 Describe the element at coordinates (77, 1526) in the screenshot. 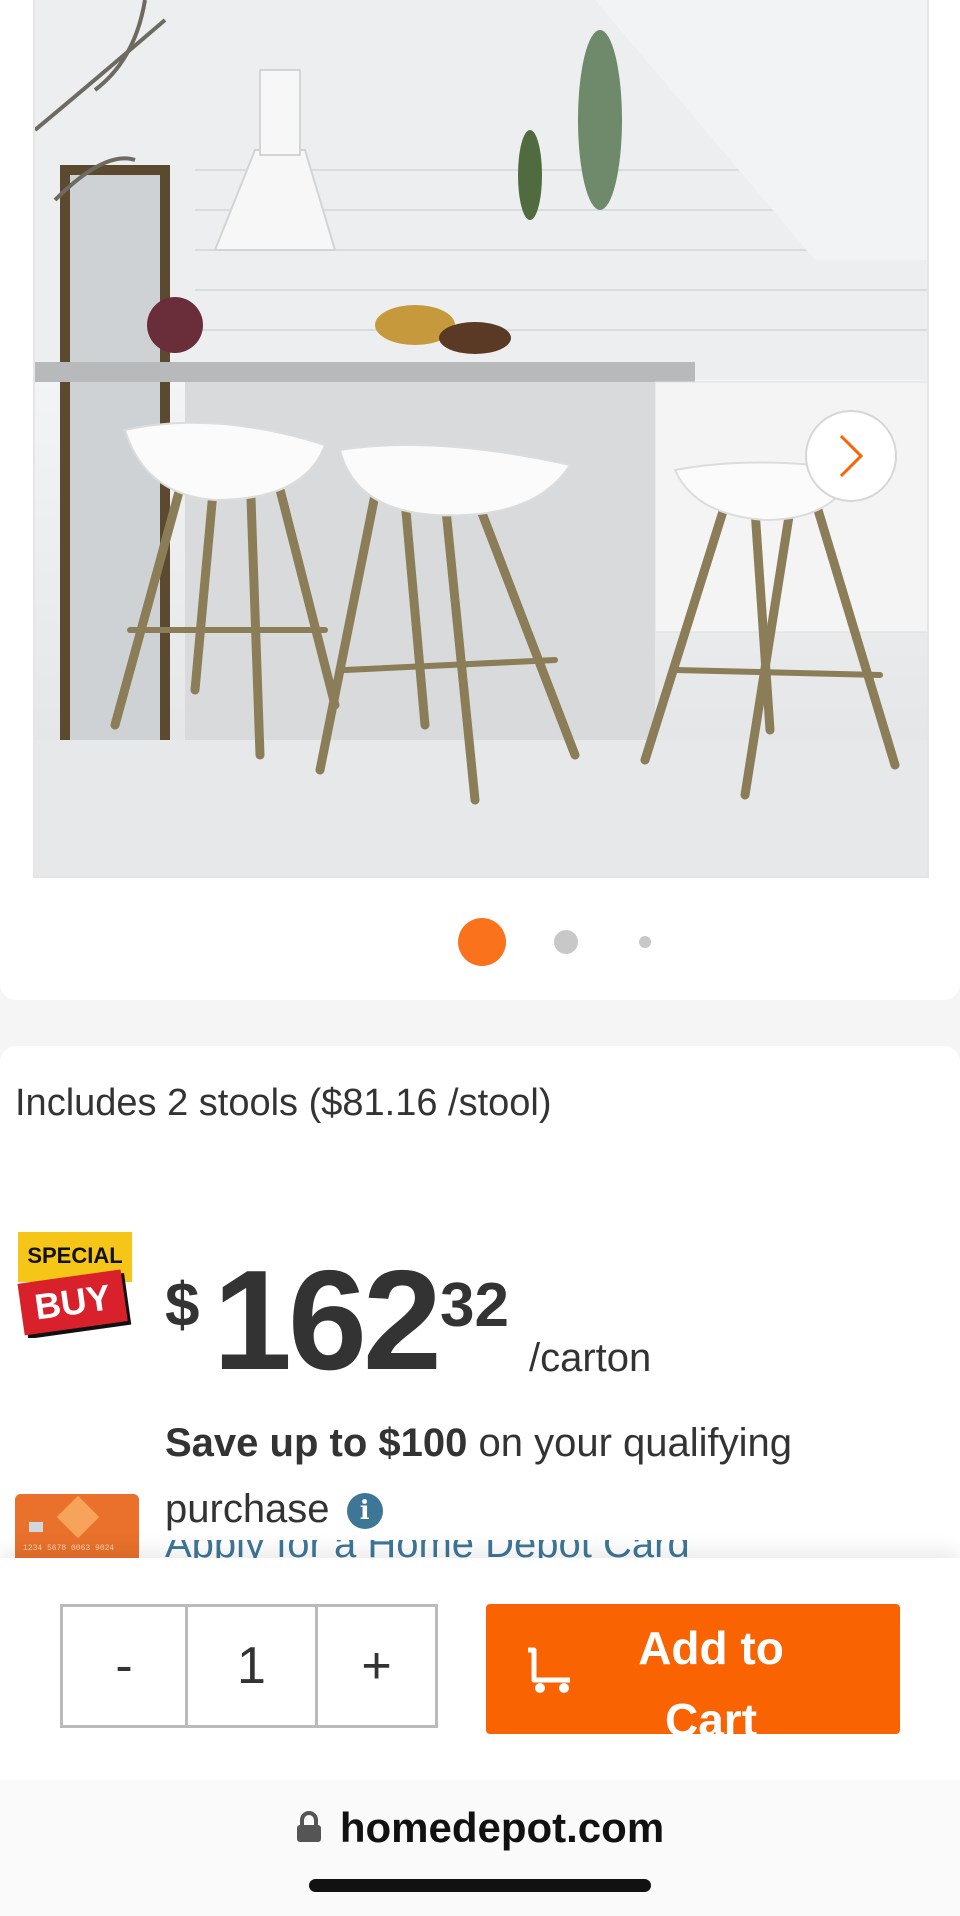

I see `home-depot-card-image: 1234 5678 0063 9024` at that location.